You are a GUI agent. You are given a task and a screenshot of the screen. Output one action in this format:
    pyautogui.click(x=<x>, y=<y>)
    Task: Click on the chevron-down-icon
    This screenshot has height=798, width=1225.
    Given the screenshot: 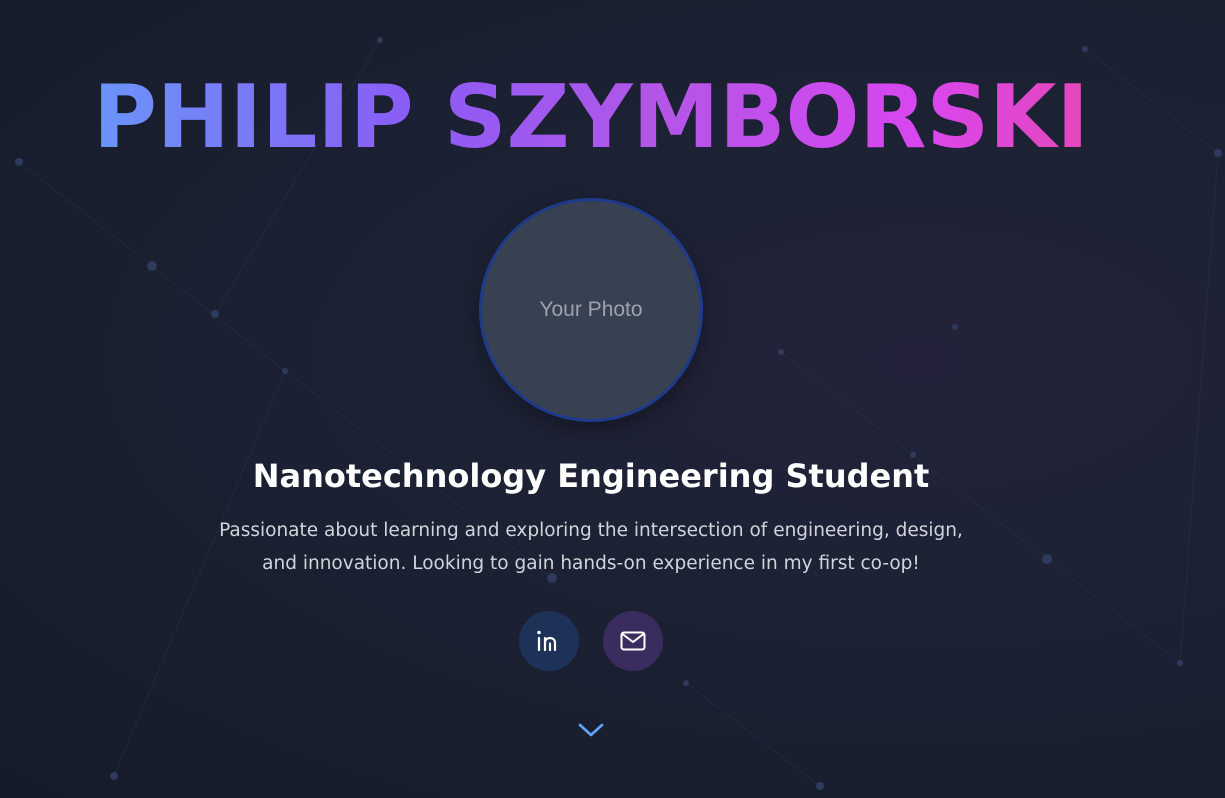 What is the action you would take?
    pyautogui.click(x=591, y=730)
    